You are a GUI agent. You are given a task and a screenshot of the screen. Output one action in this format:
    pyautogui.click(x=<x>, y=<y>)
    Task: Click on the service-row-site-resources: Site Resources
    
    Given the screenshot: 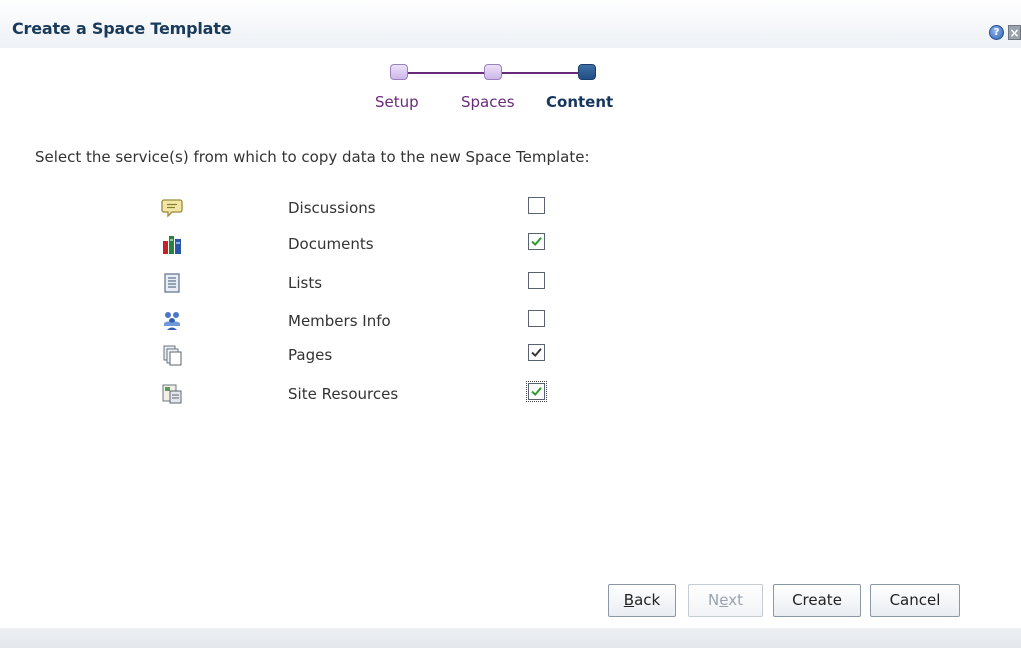 What is the action you would take?
    pyautogui.click(x=510, y=400)
    